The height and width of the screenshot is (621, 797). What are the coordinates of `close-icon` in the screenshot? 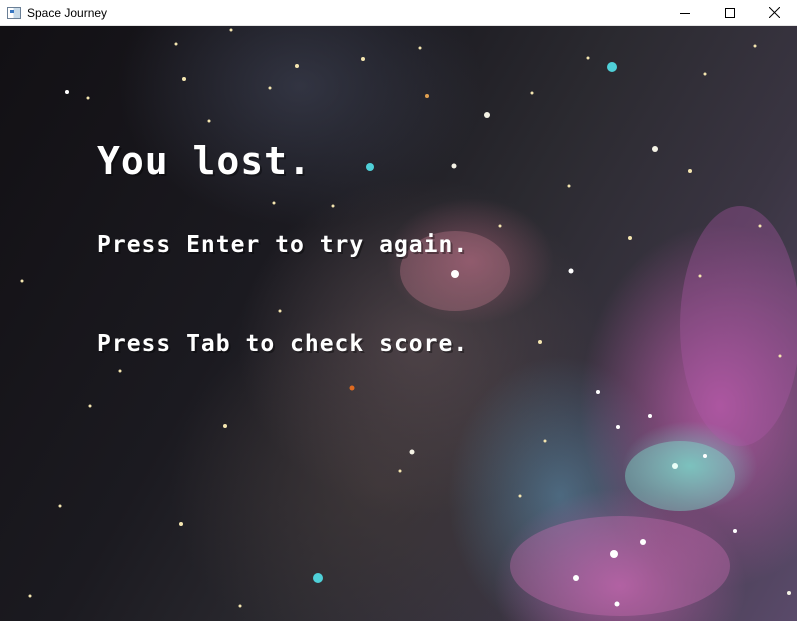 It's located at (774, 12).